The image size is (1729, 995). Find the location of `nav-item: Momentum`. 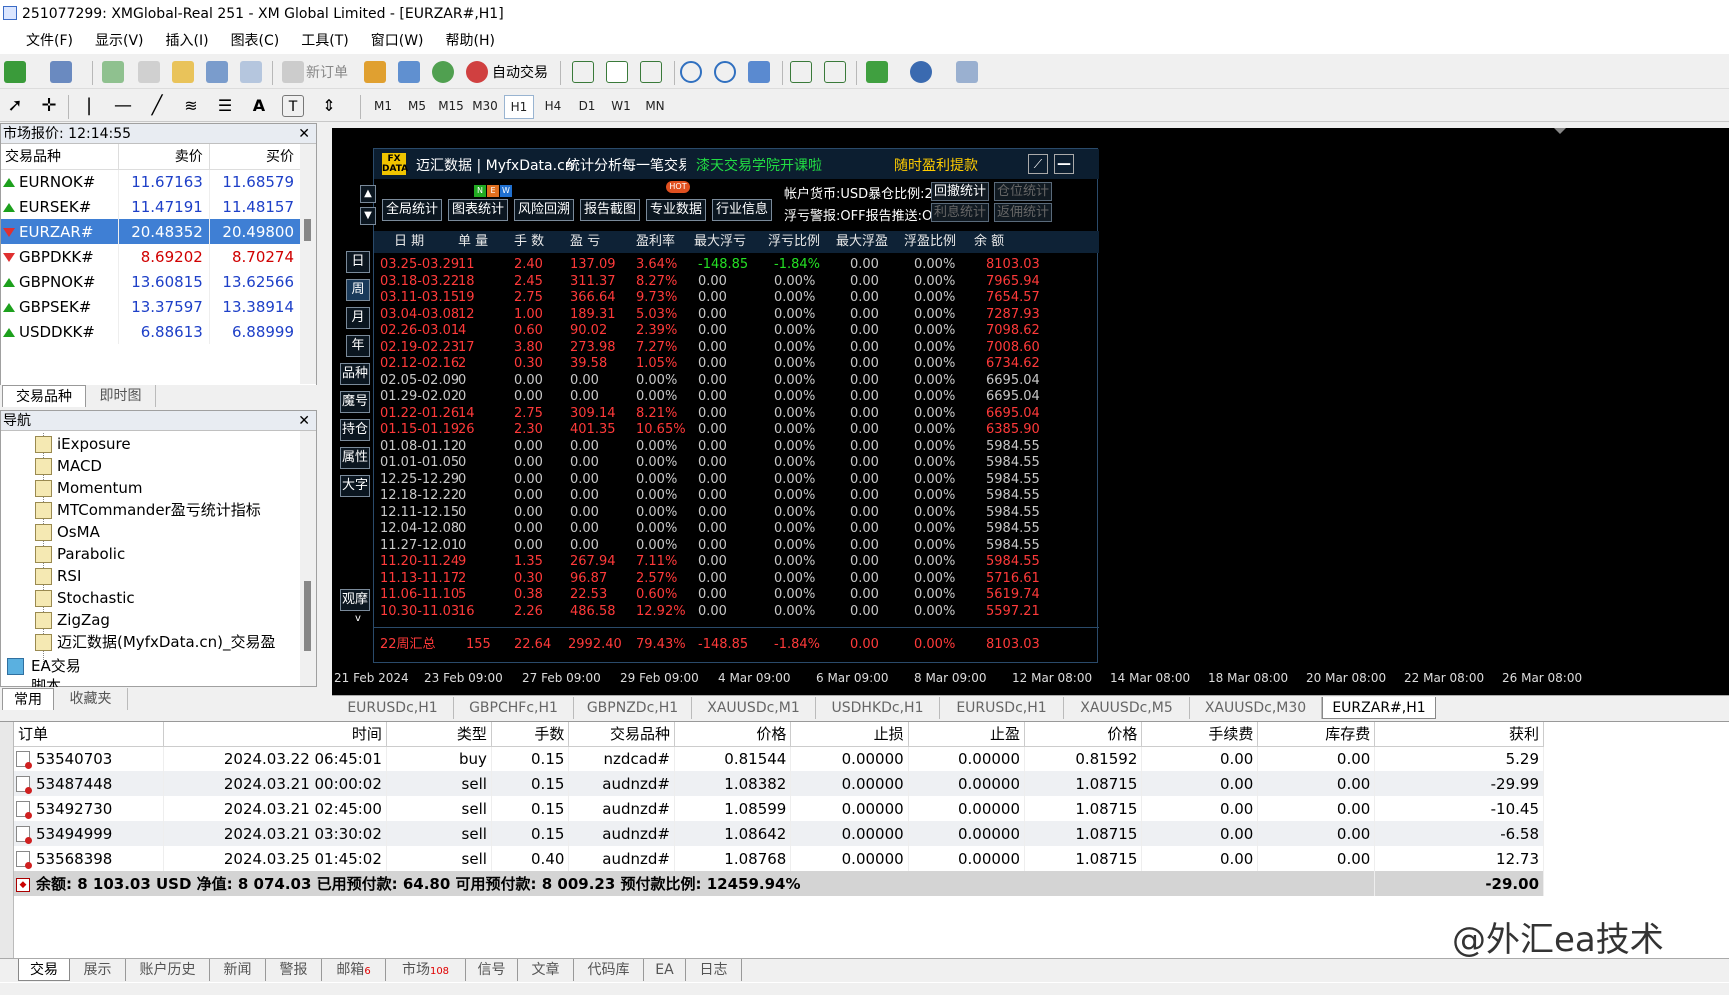

nav-item: Momentum is located at coordinates (88, 488).